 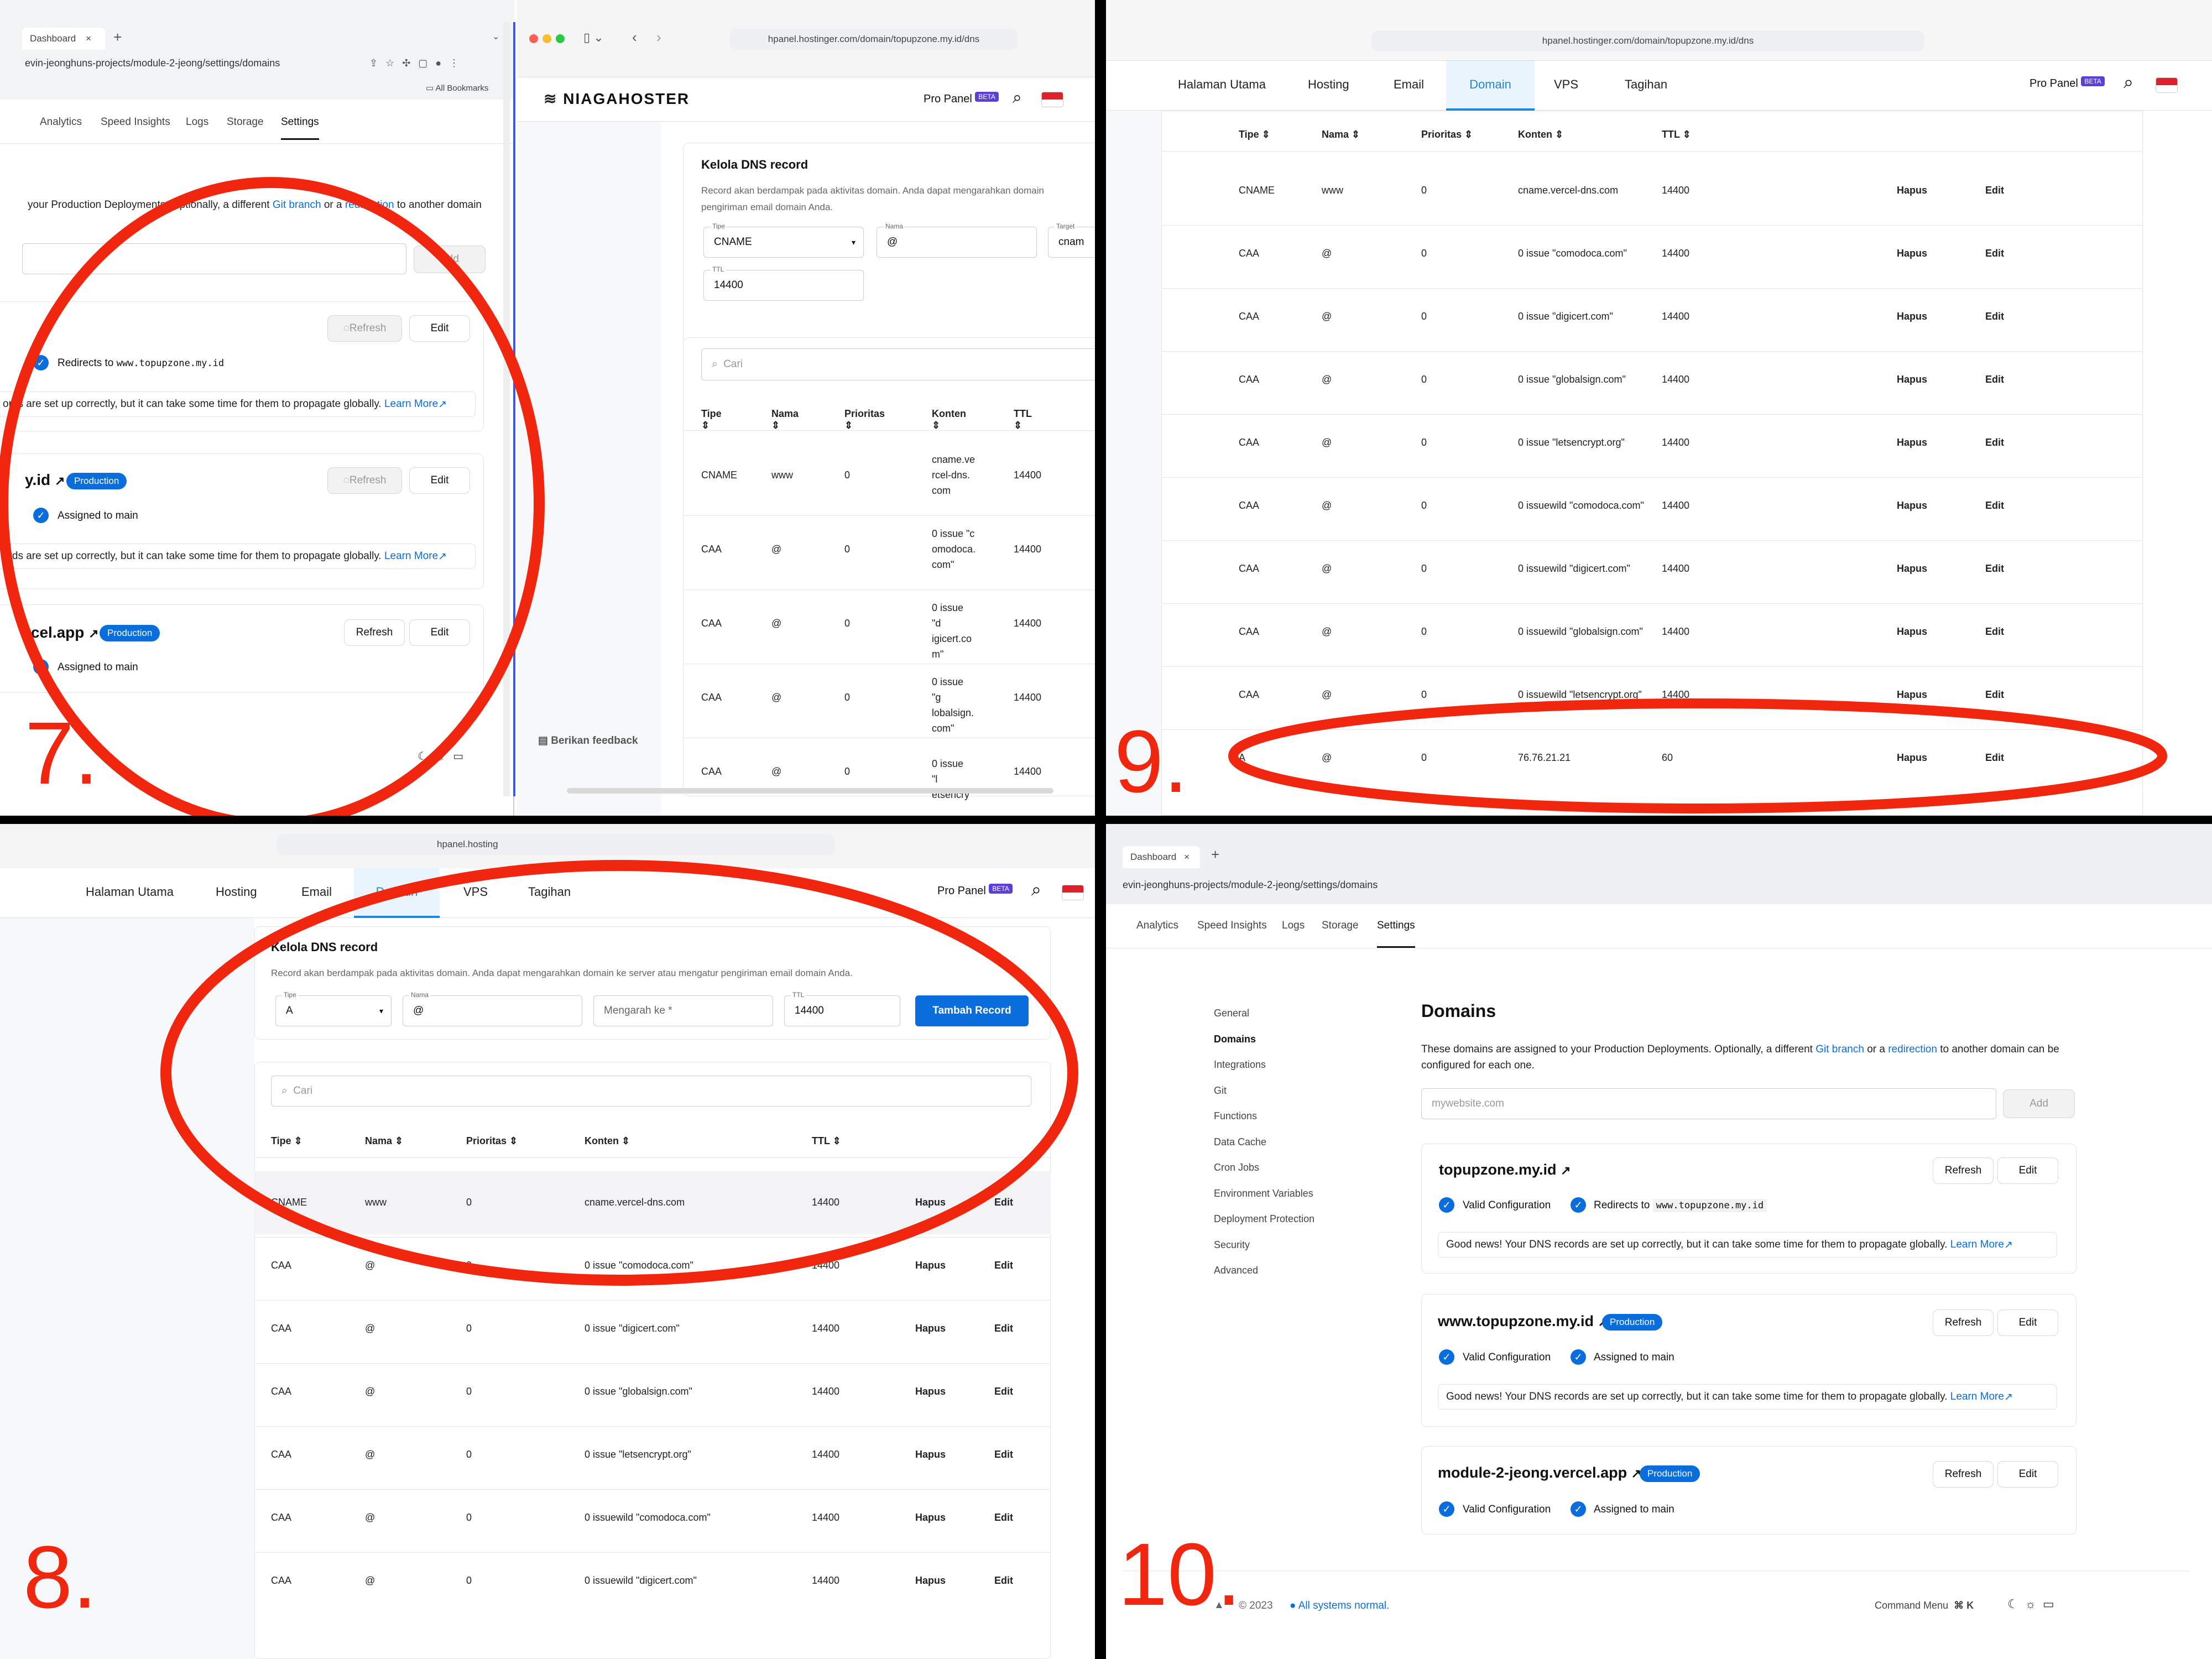 I want to click on sidebar-item: Git, so click(x=1220, y=1091).